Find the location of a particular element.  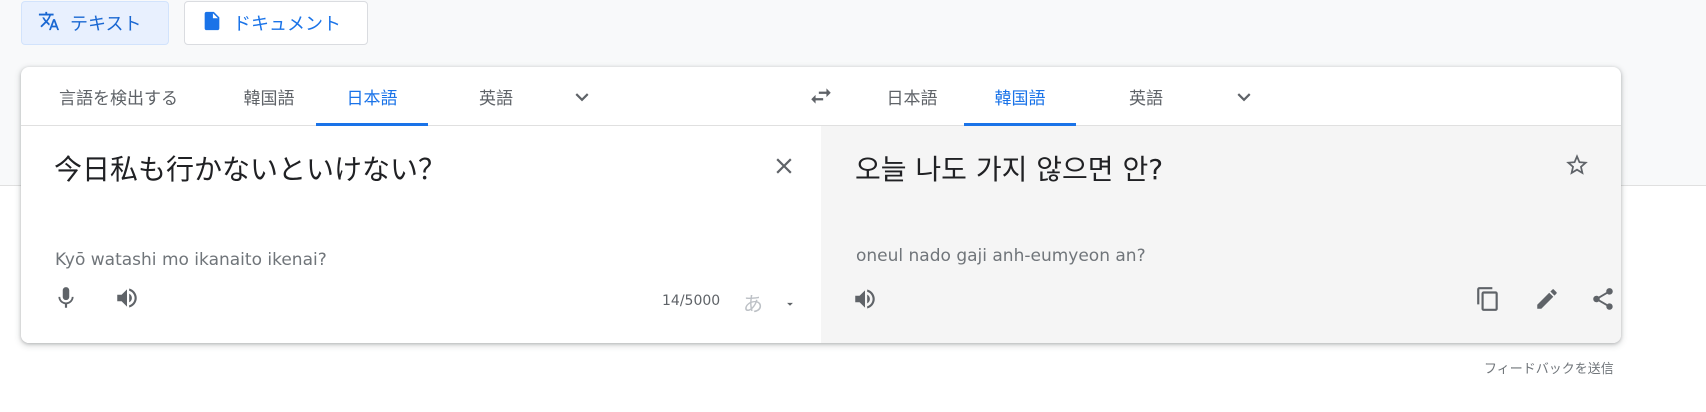

tab-detect-language: 言語を検出する is located at coordinates (118, 96).